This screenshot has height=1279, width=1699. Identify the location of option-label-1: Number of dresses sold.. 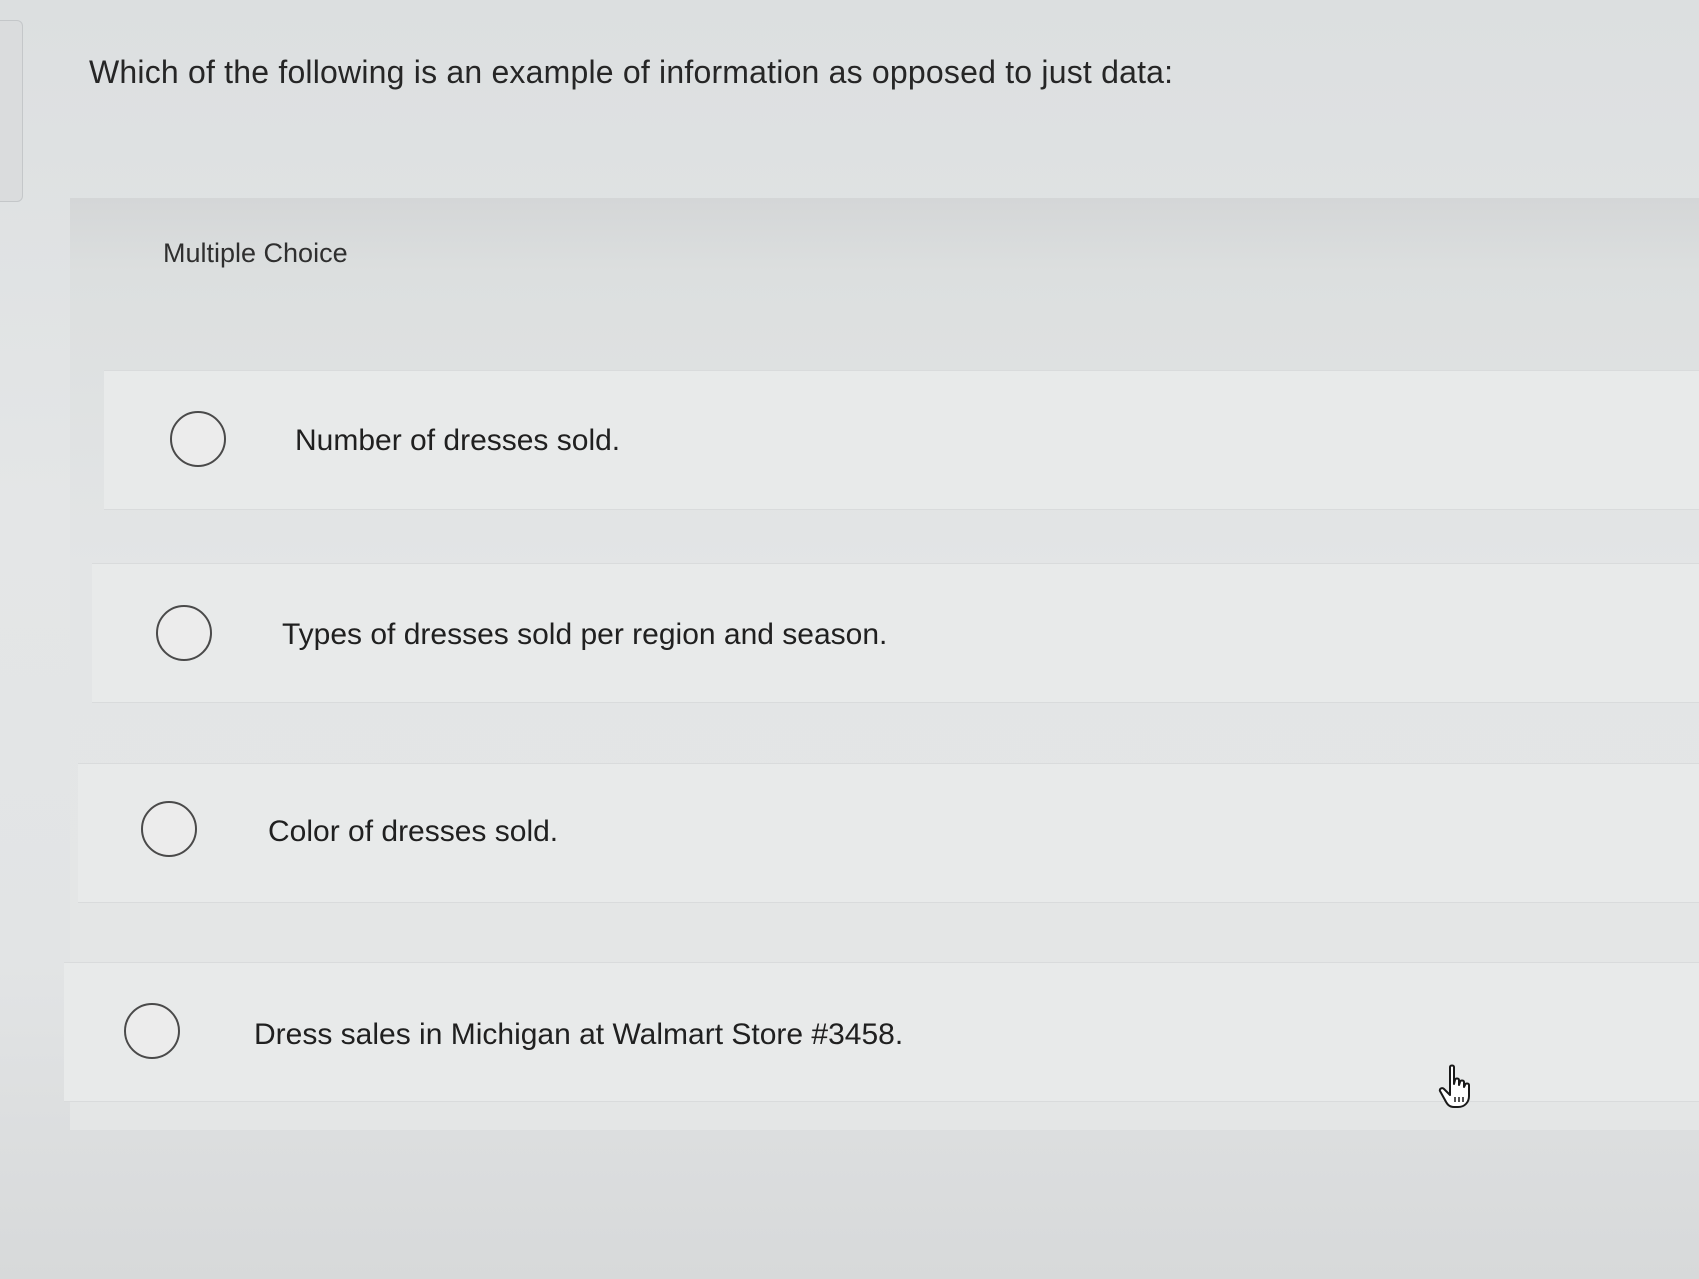
(458, 440).